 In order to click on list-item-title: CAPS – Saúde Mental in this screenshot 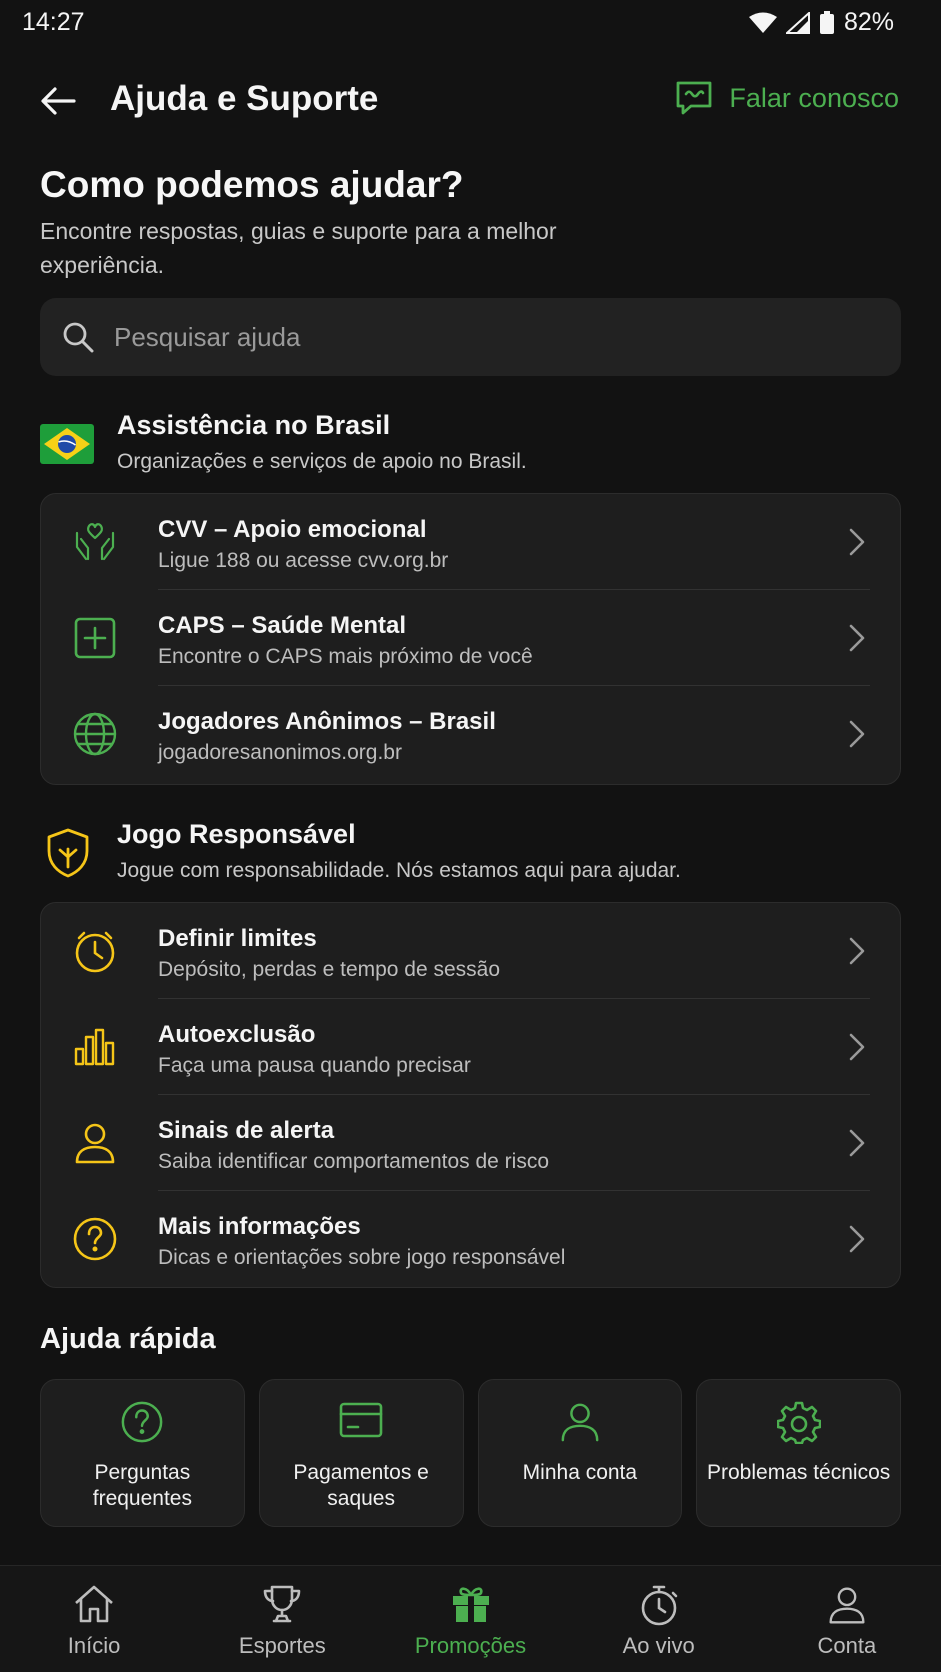, I will do `click(282, 625)`.